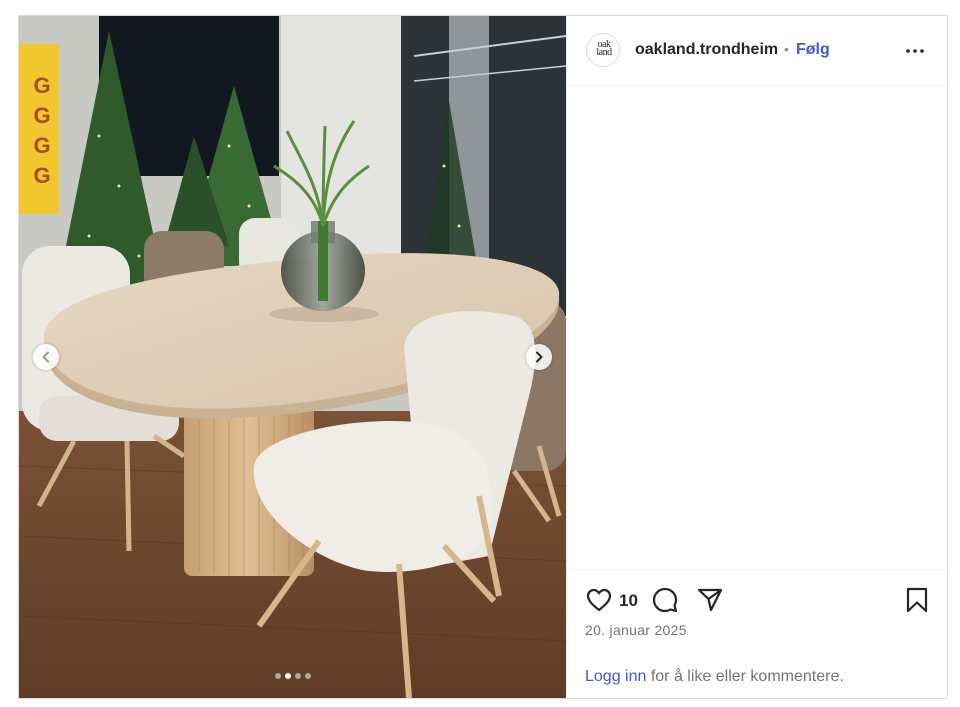  I want to click on comment-button, so click(665, 600).